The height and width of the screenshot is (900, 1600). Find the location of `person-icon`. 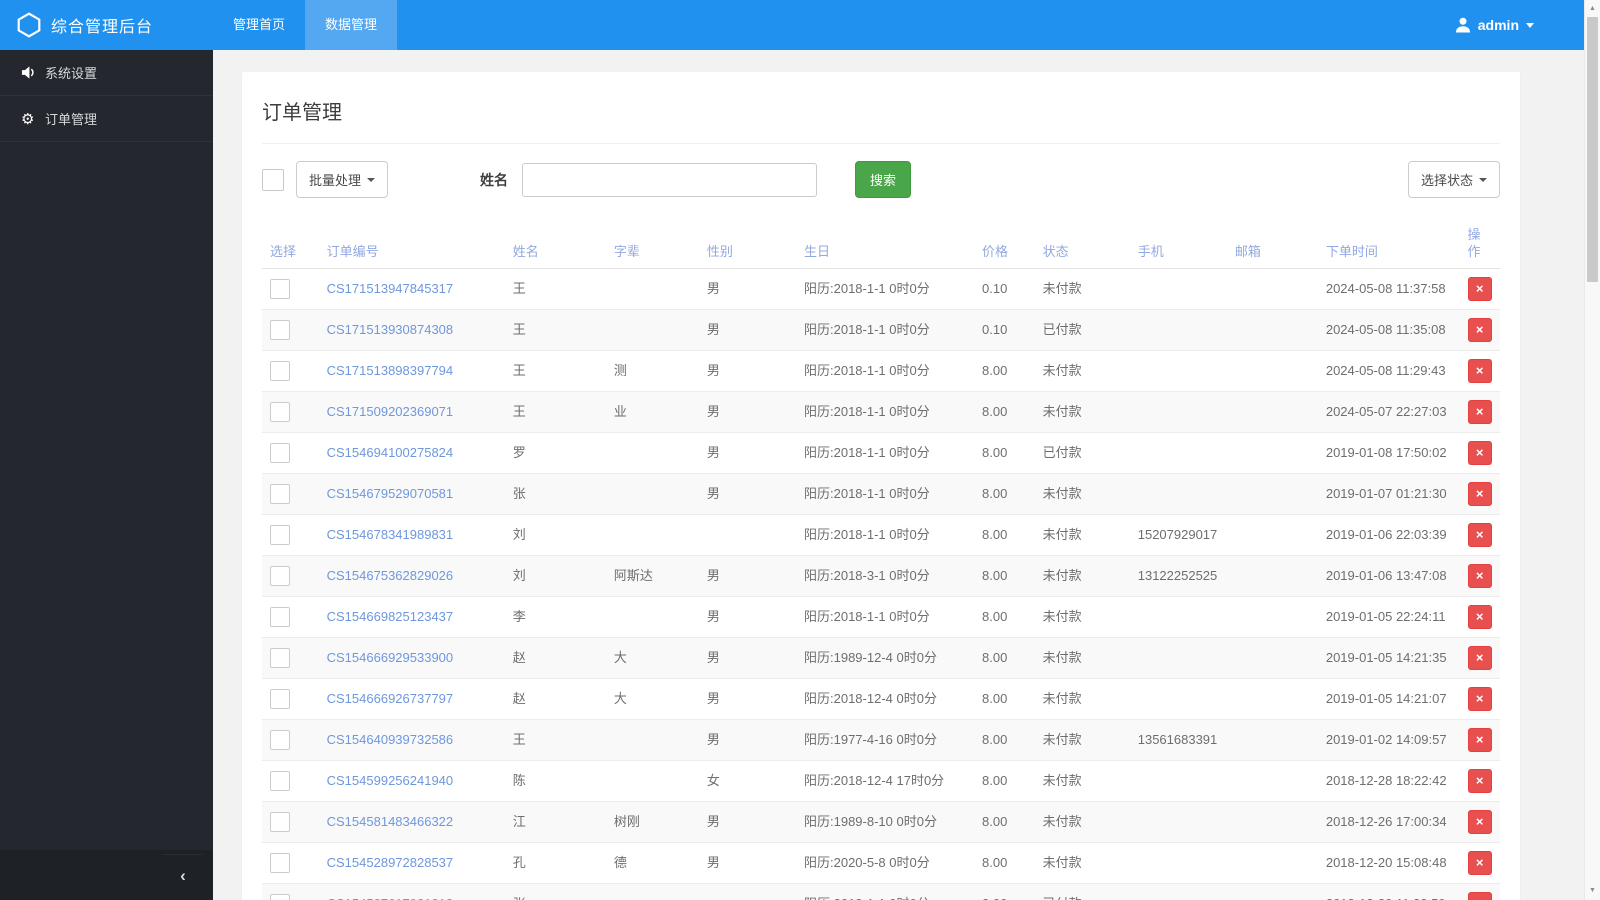

person-icon is located at coordinates (1463, 25).